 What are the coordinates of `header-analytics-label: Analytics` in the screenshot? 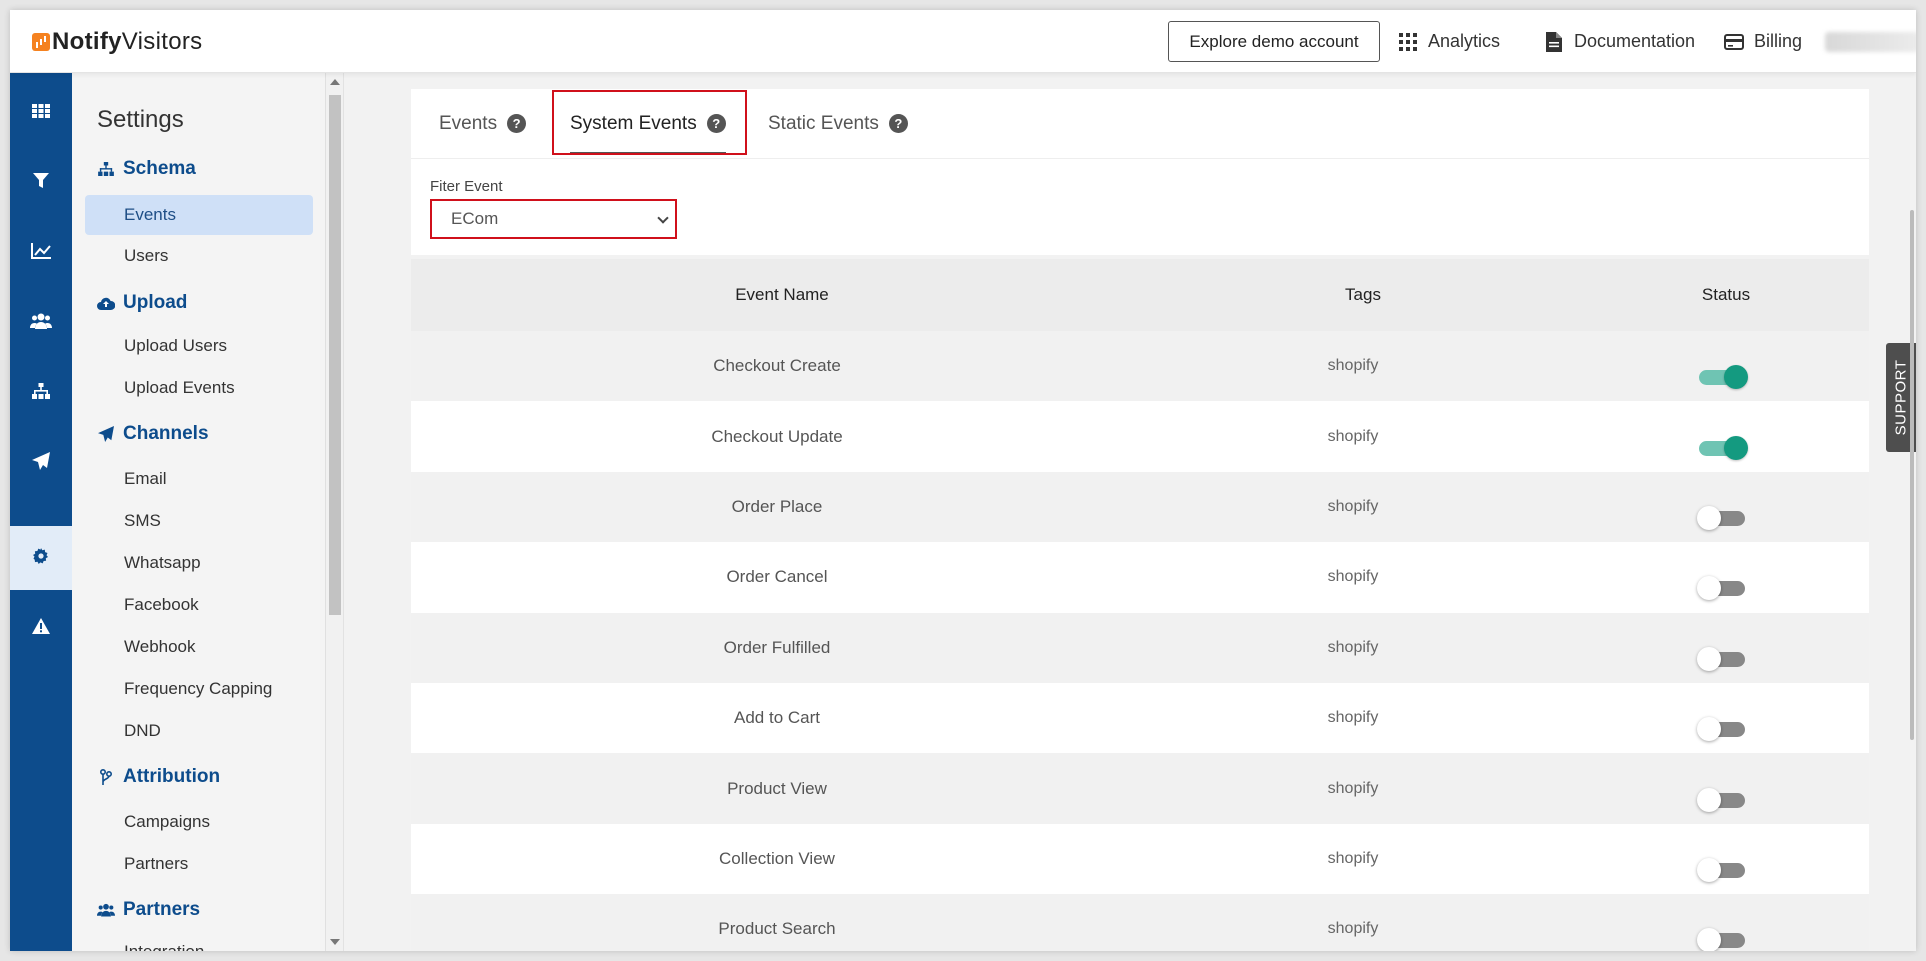 It's located at (1464, 41).